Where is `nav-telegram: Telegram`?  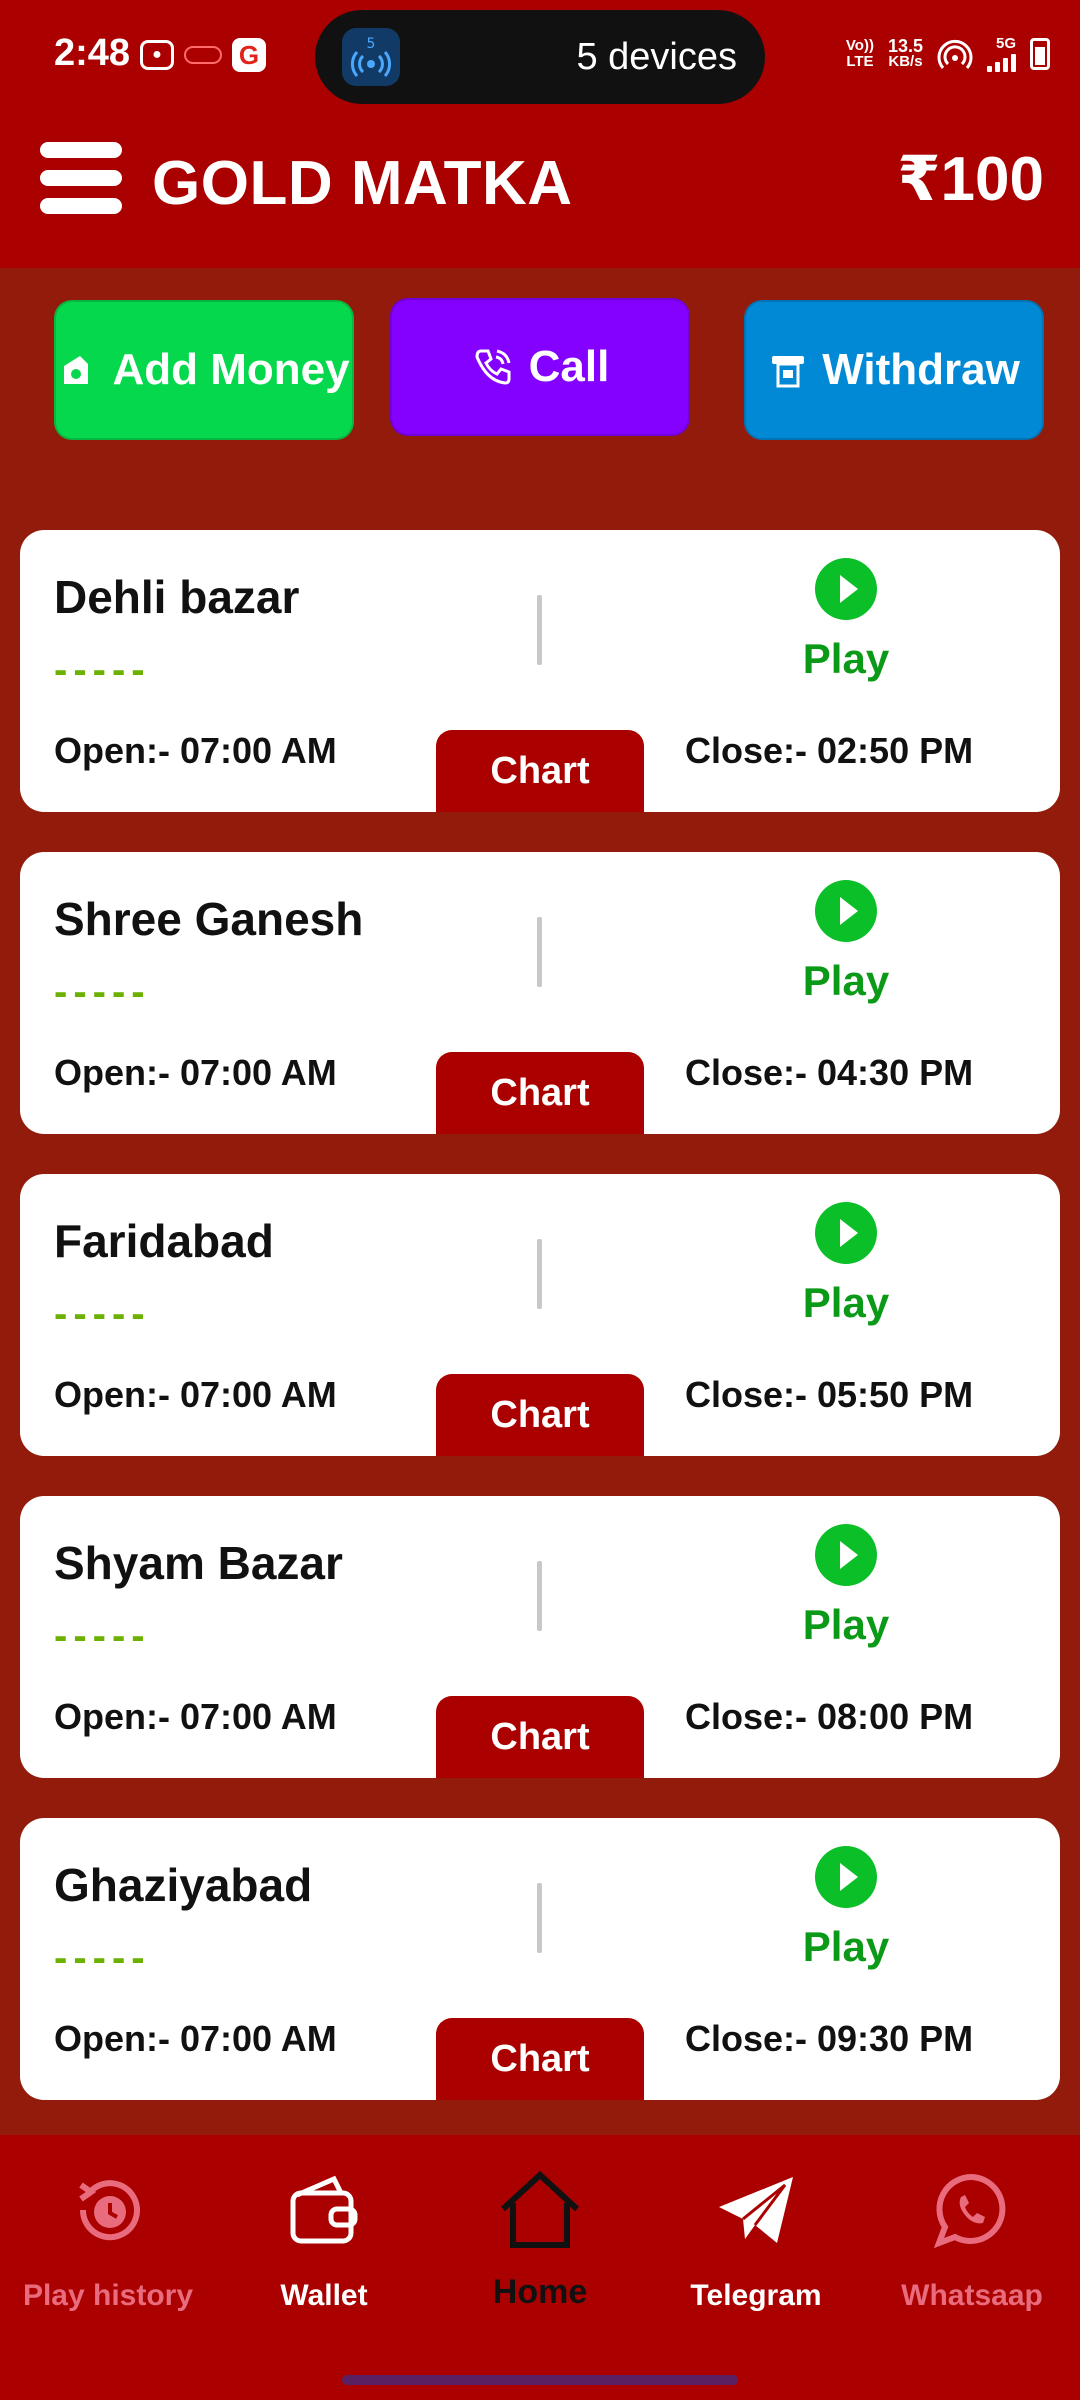
nav-telegram: Telegram is located at coordinates (756, 2239).